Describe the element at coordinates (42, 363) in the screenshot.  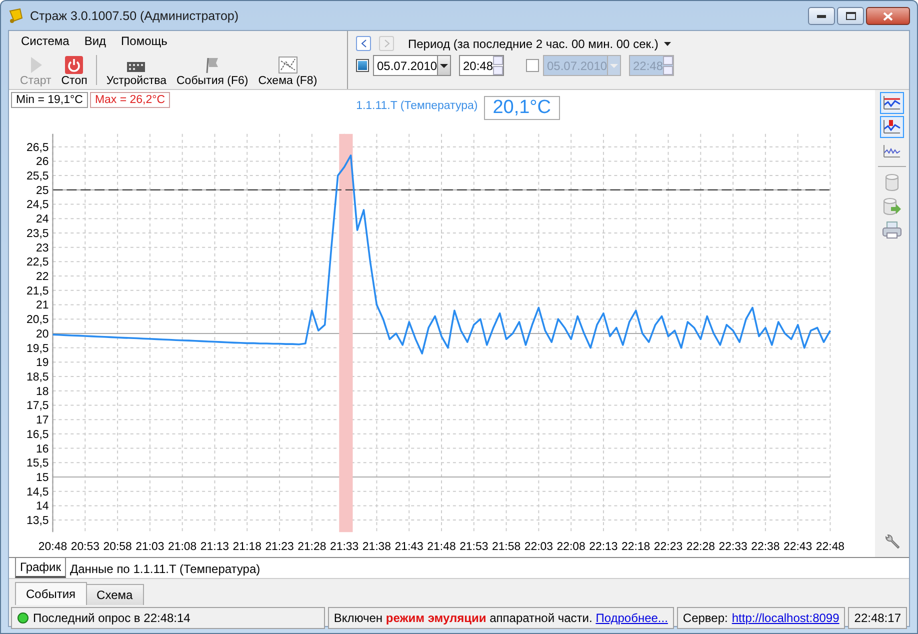
I see `y-tick-label: 19` at that location.